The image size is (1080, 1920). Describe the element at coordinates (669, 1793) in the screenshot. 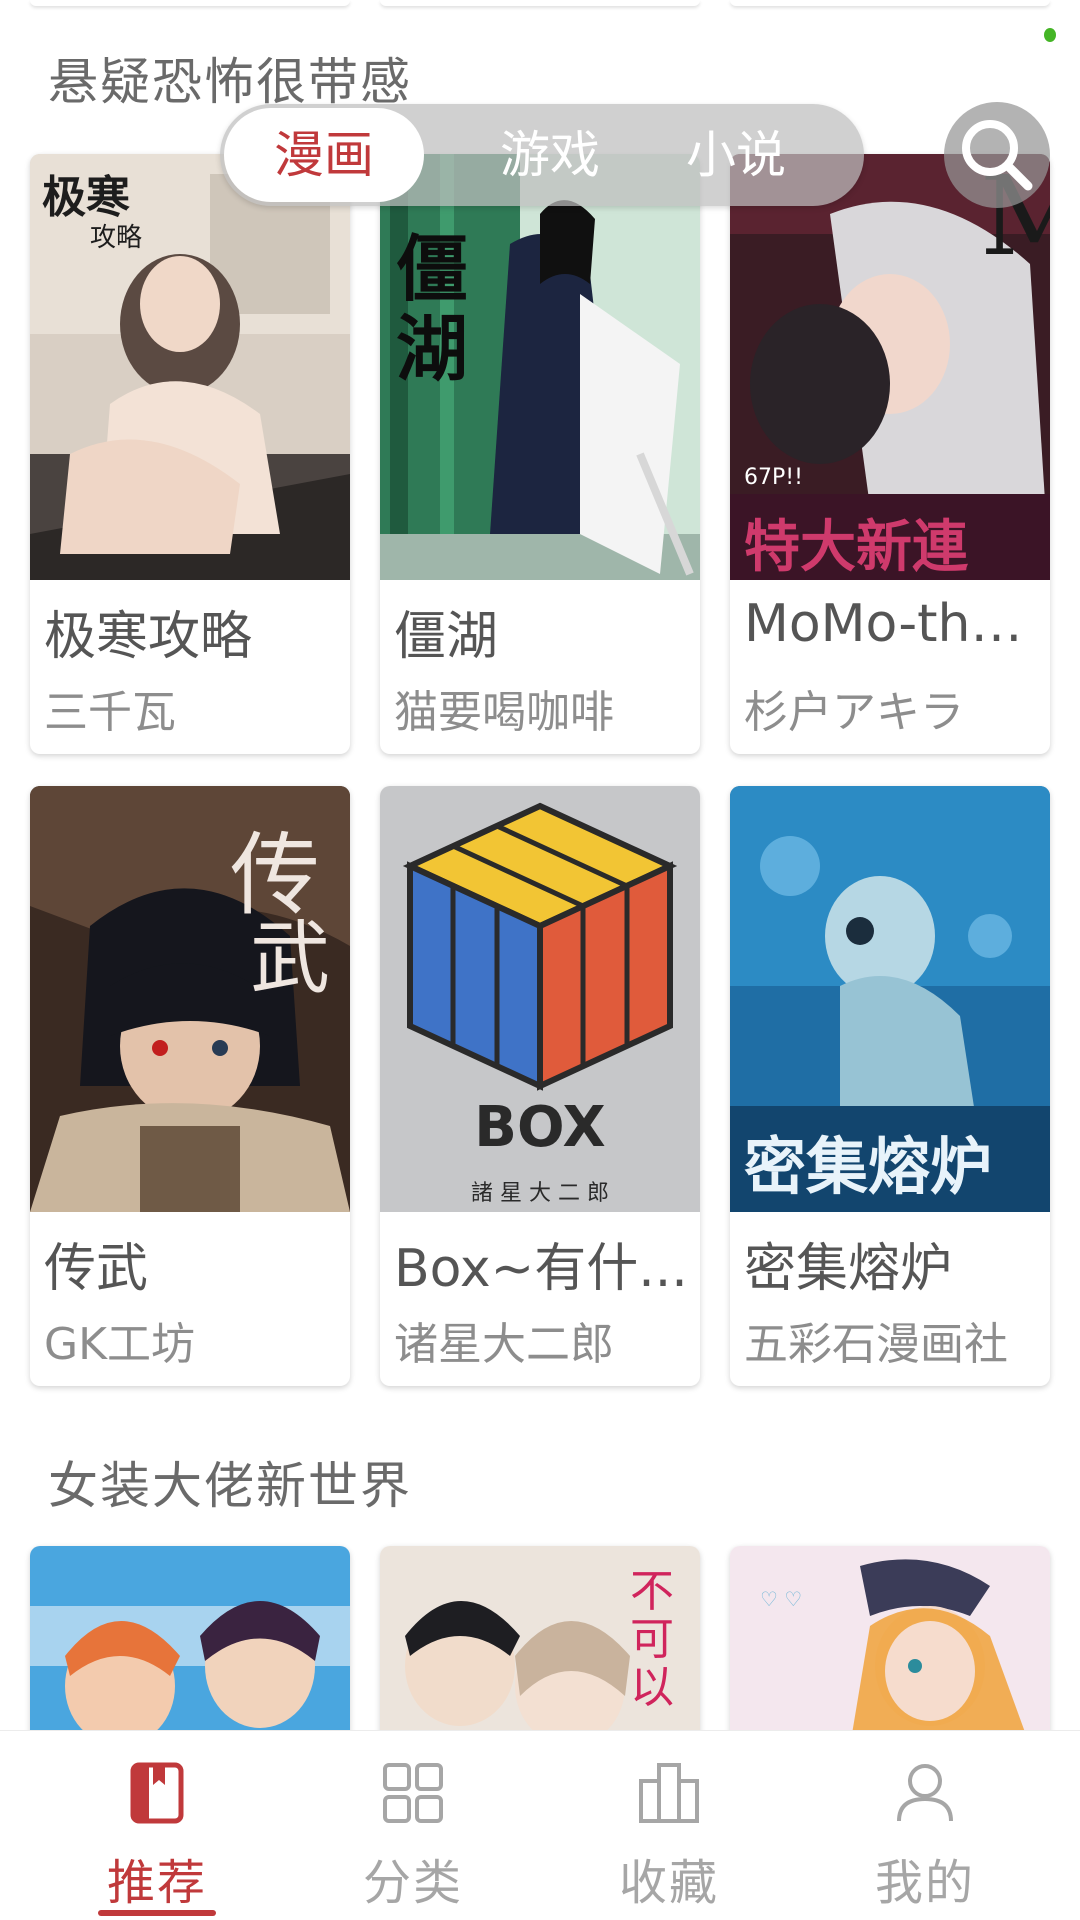

I see `bookshelf-icon` at that location.